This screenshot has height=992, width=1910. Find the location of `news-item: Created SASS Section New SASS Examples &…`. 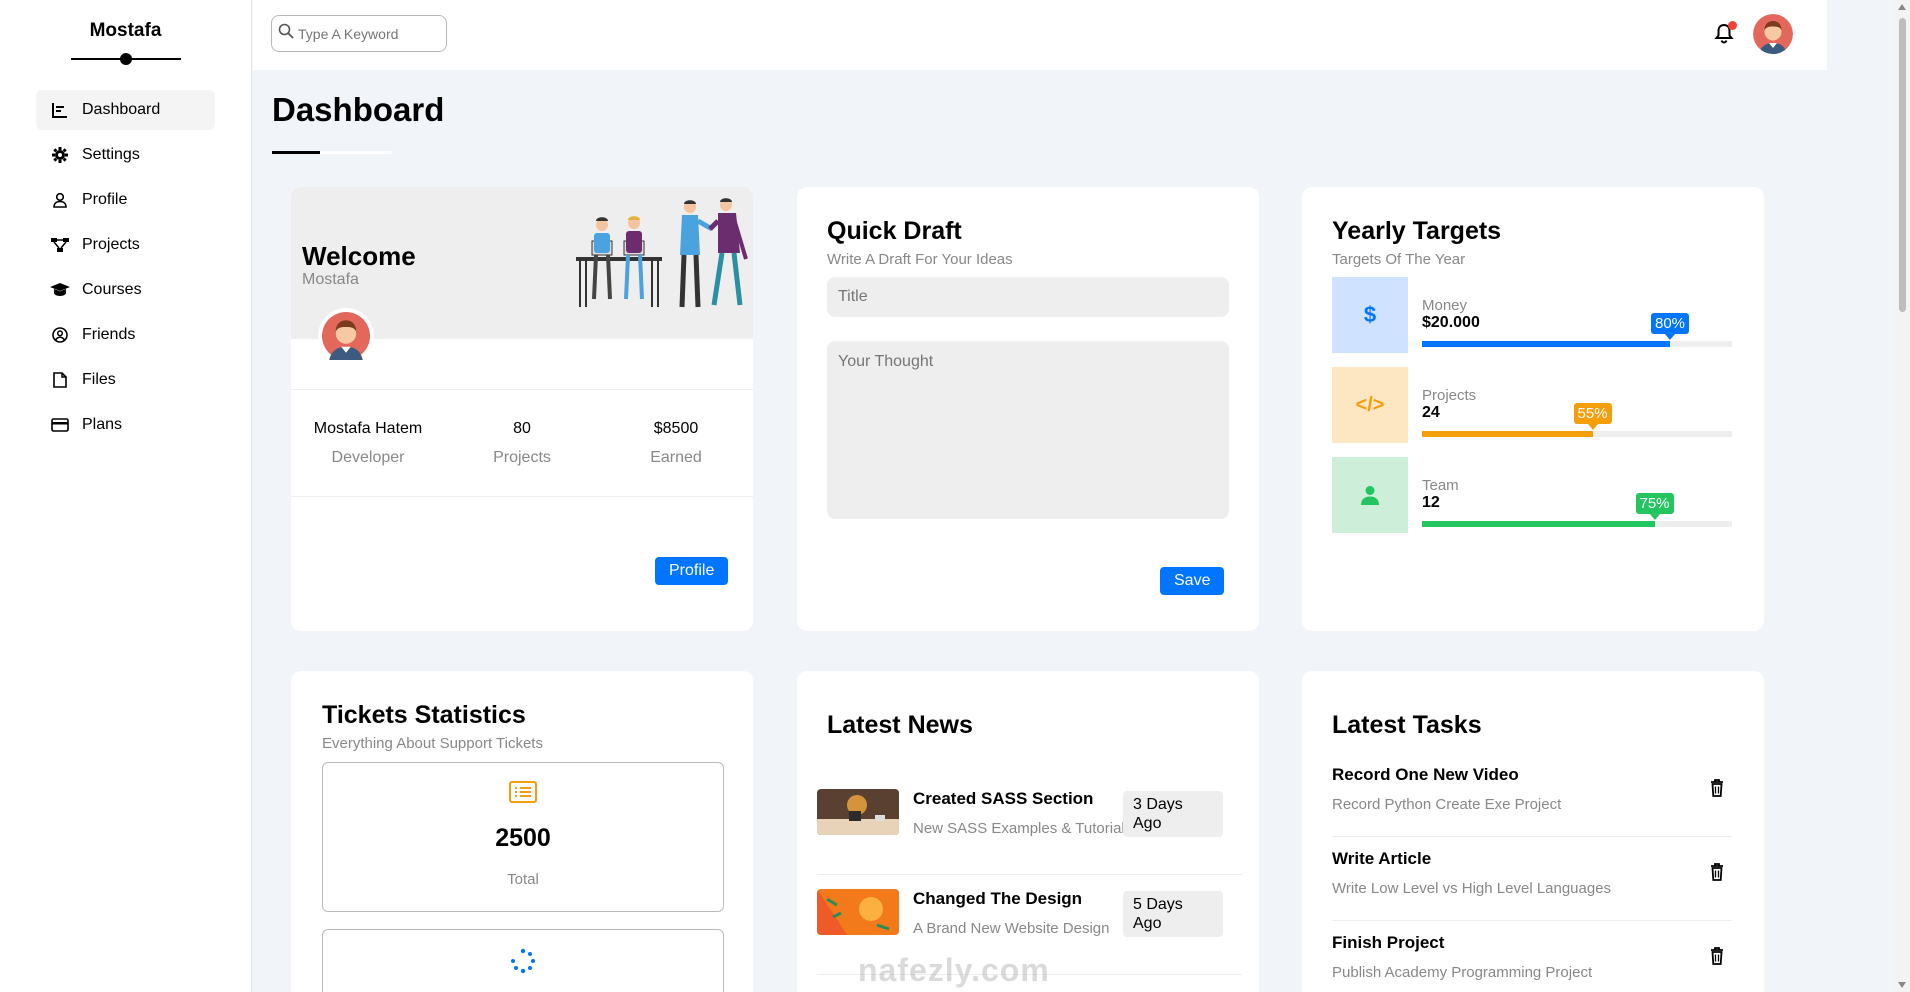

news-item: Created SASS Section New SASS Examples &… is located at coordinates (1029, 825).